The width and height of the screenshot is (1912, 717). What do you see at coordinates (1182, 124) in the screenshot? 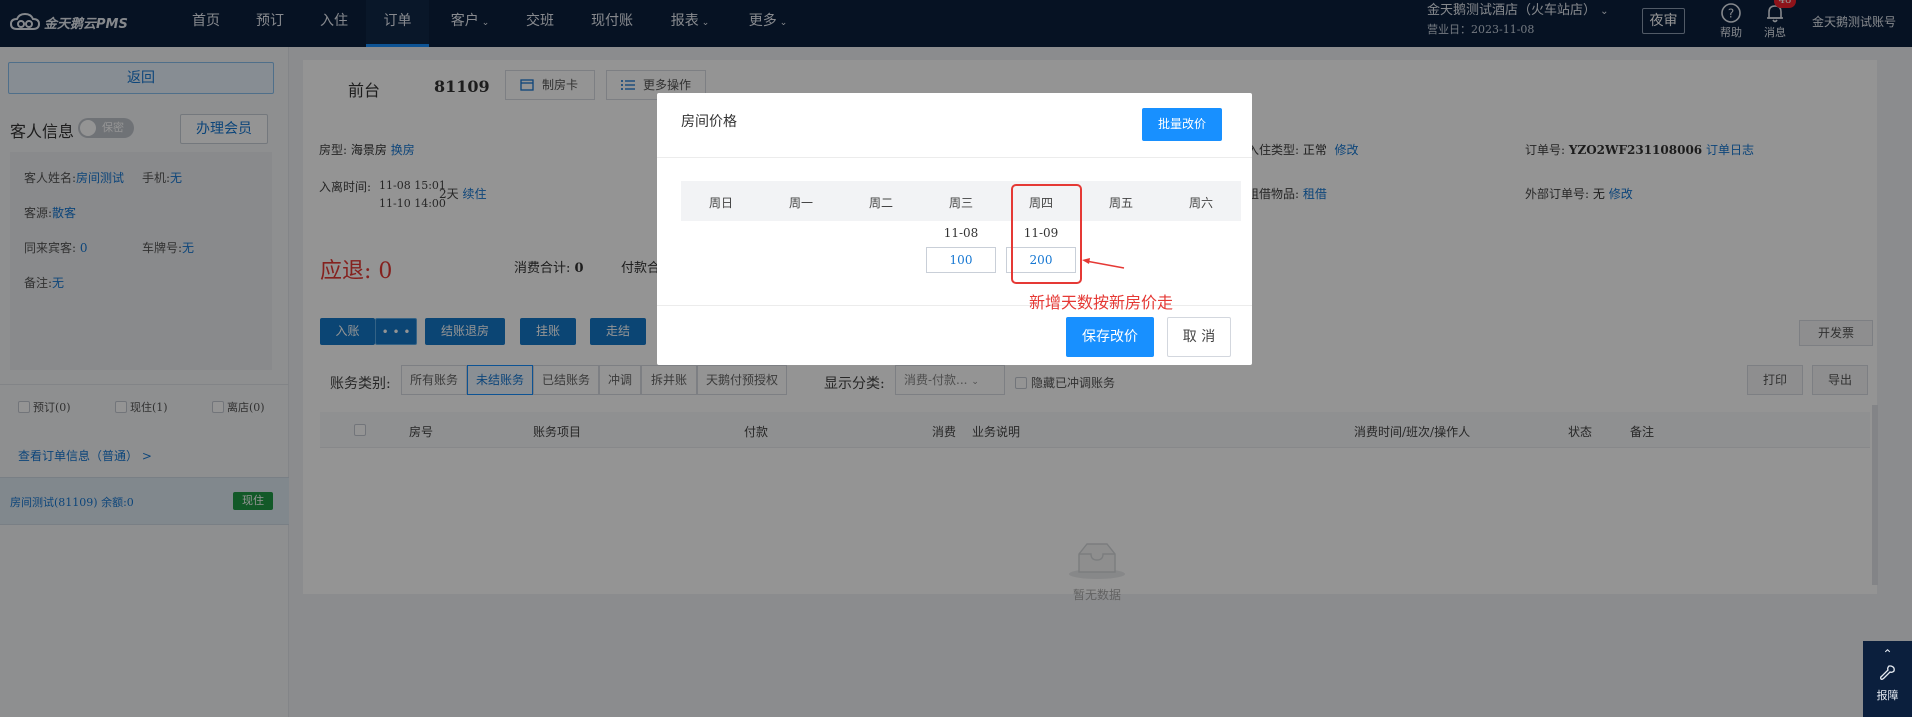
I see `batch-price-button: 批量改价` at bounding box center [1182, 124].